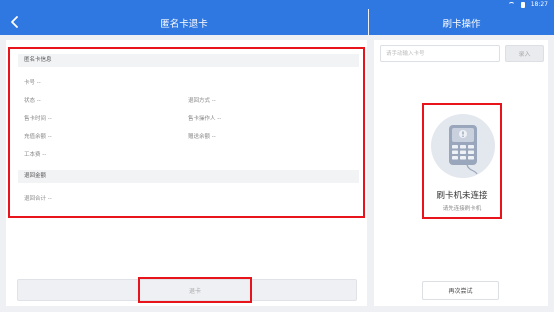 This screenshot has height=312, width=554. I want to click on card-no-field: 卡号 --, so click(32, 83).